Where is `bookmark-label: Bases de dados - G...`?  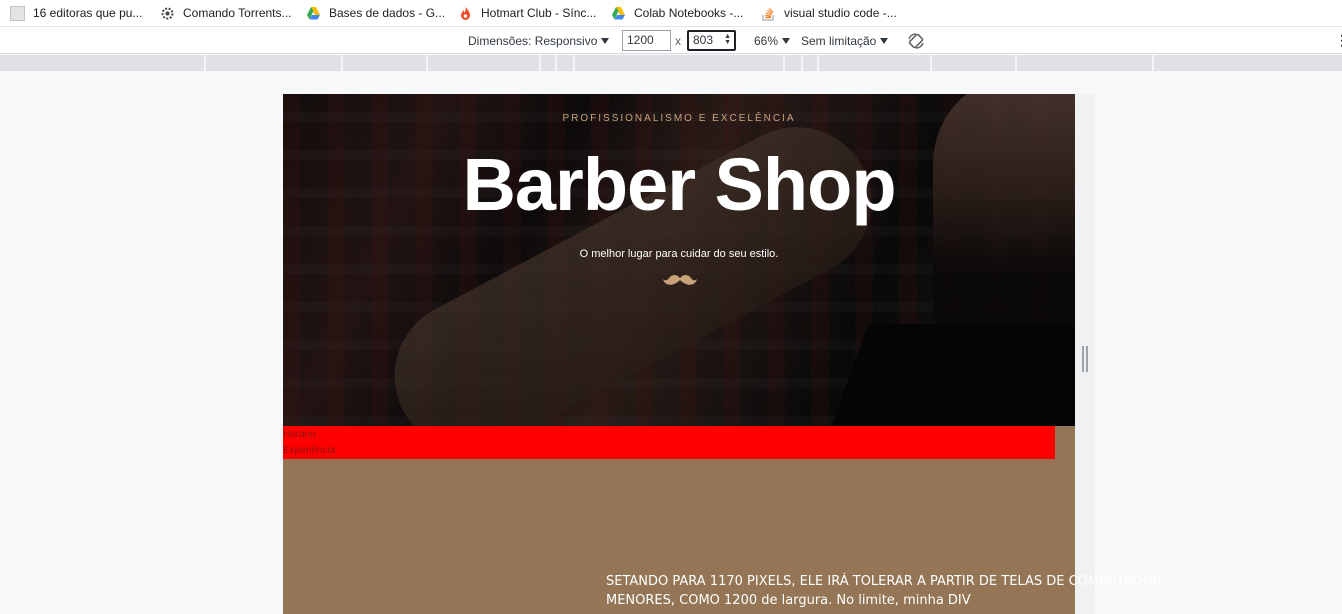
bookmark-label: Bases de dados - G... is located at coordinates (387, 13).